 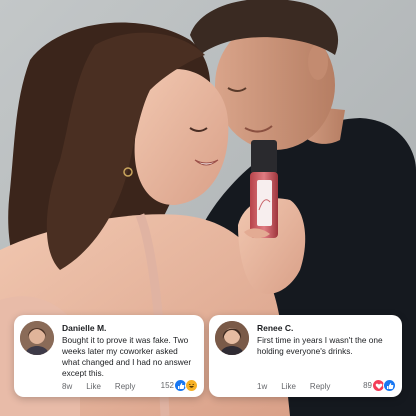 What do you see at coordinates (67, 386) in the screenshot?
I see `comment-time: 8w` at bounding box center [67, 386].